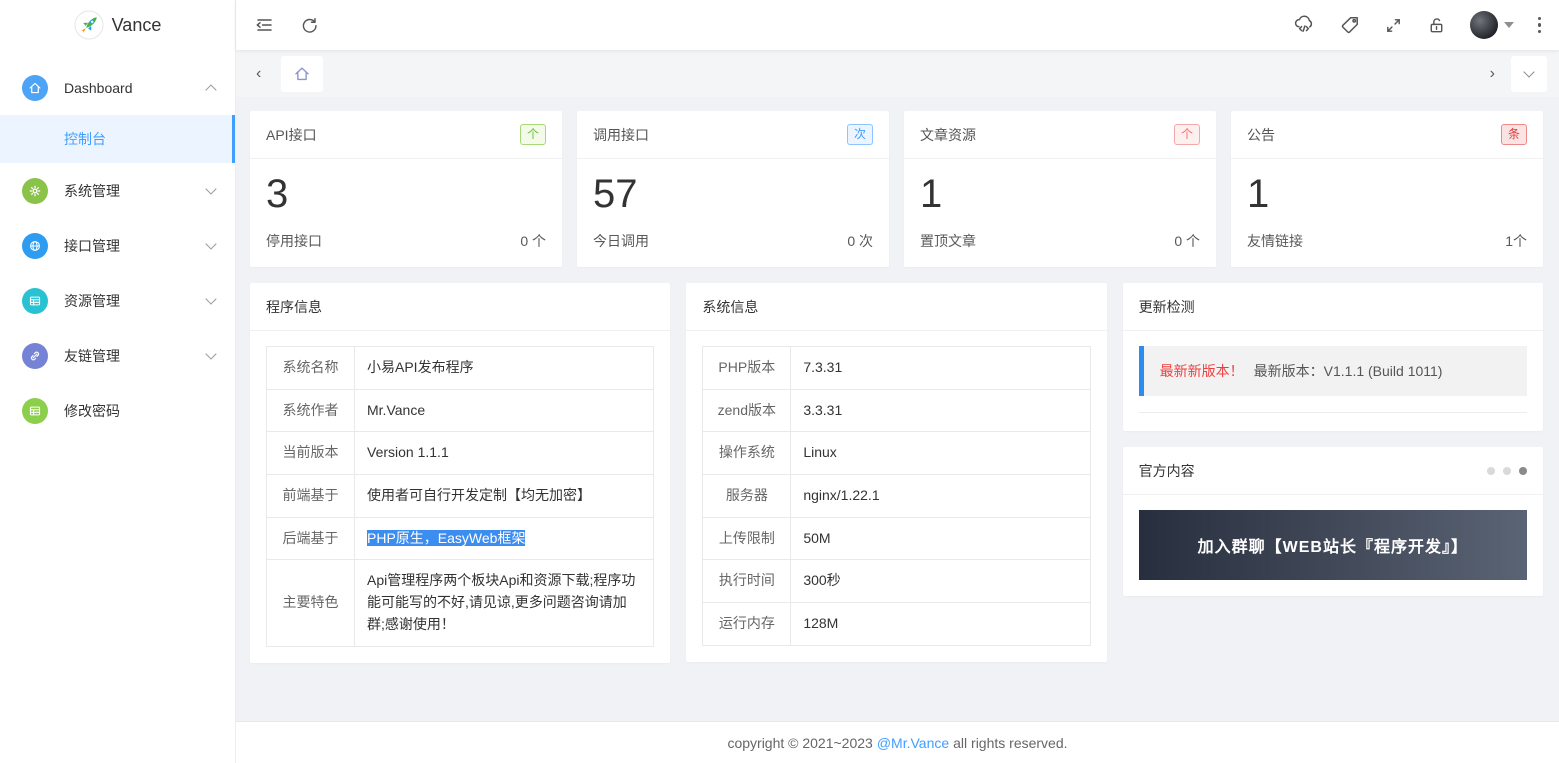 This screenshot has width=1559, height=763. What do you see at coordinates (89, 25) in the screenshot?
I see `rocket-logo-icon` at bounding box center [89, 25].